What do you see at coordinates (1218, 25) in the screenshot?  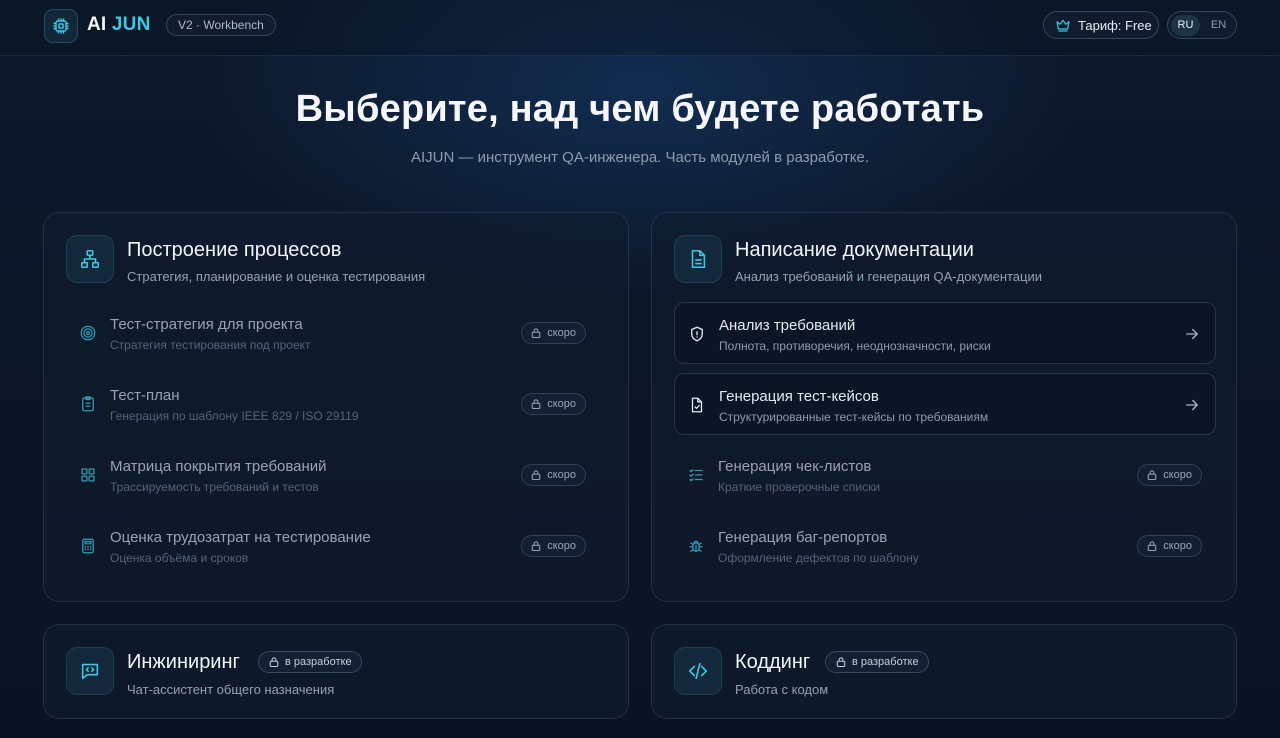 I see `lang-en-button: EN` at bounding box center [1218, 25].